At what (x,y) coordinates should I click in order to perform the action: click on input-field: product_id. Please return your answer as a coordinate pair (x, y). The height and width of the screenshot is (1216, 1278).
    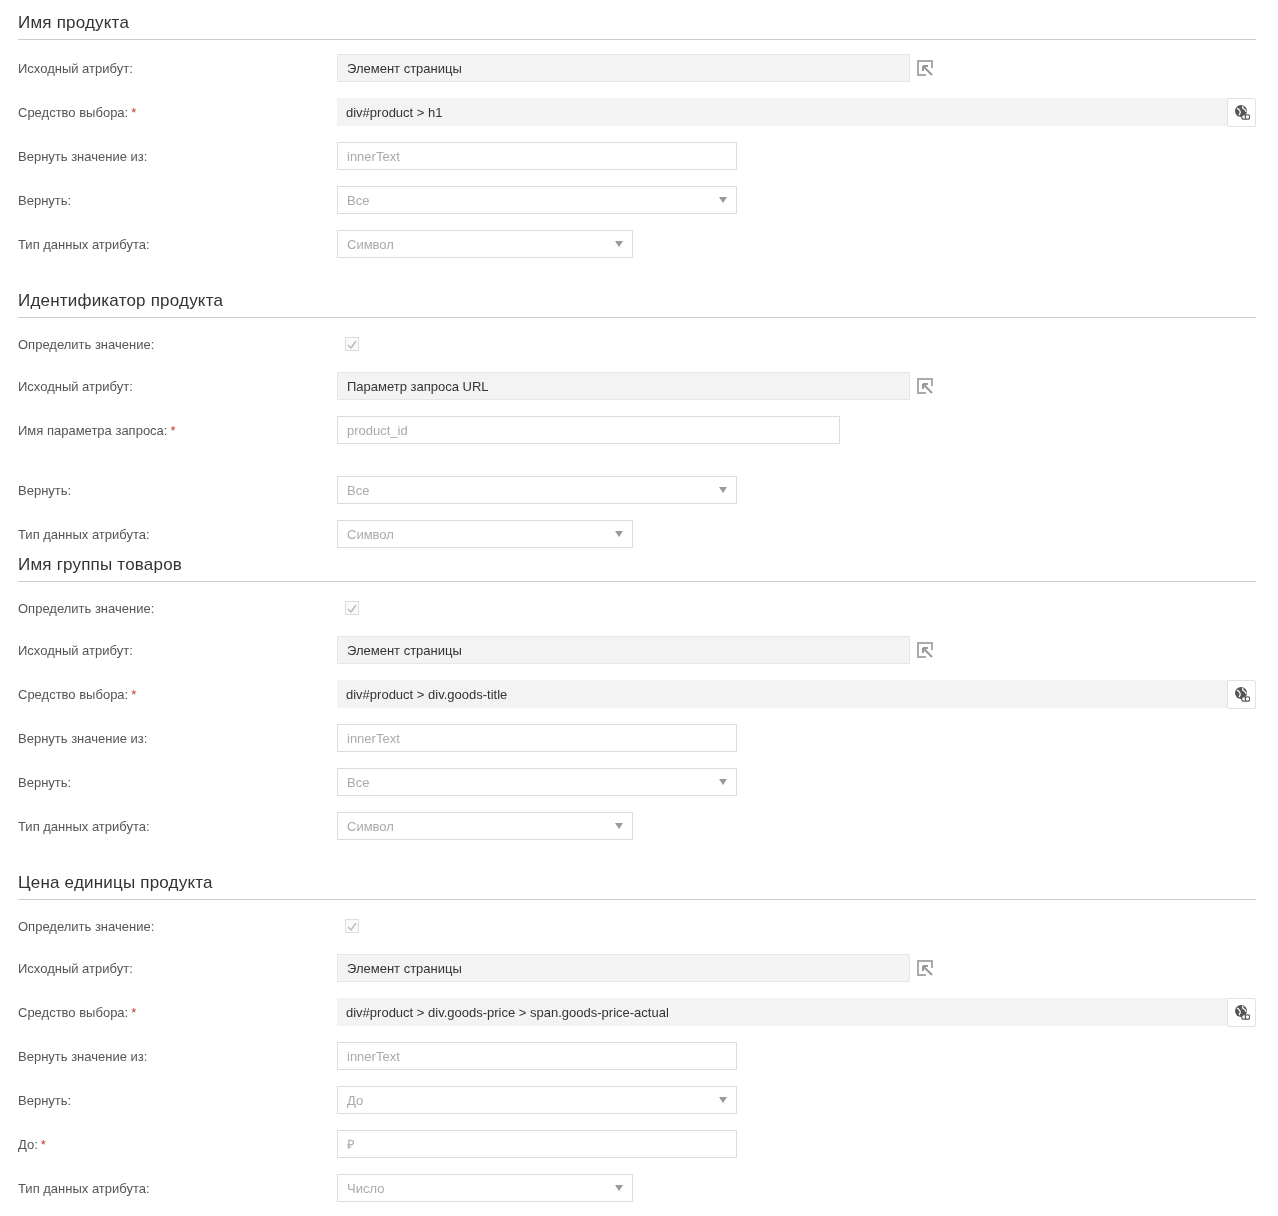
    Looking at the image, I should click on (588, 430).